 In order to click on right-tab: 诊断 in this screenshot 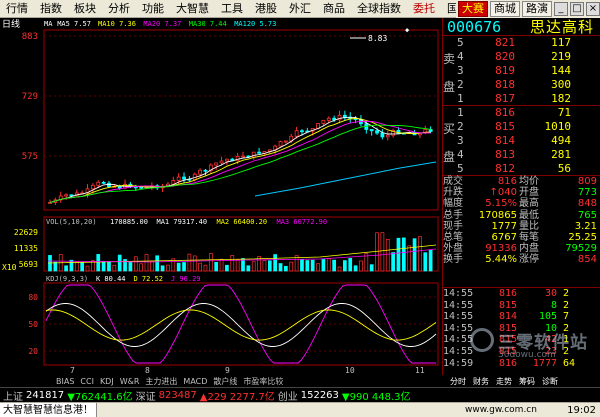, I will do `click(550, 381)`.